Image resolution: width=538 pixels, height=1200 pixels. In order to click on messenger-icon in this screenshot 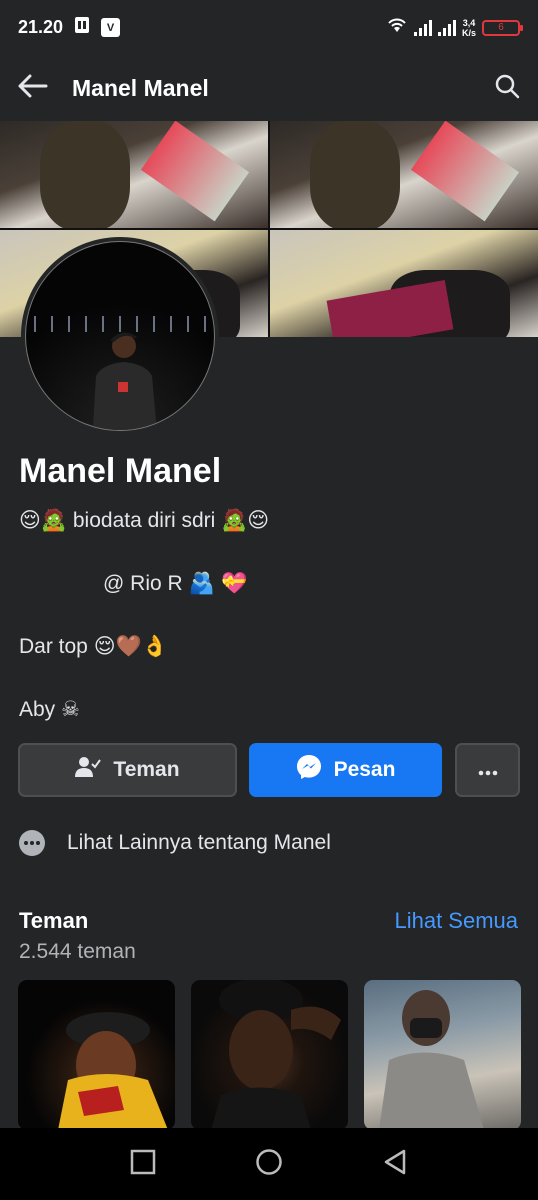, I will do `click(309, 770)`.